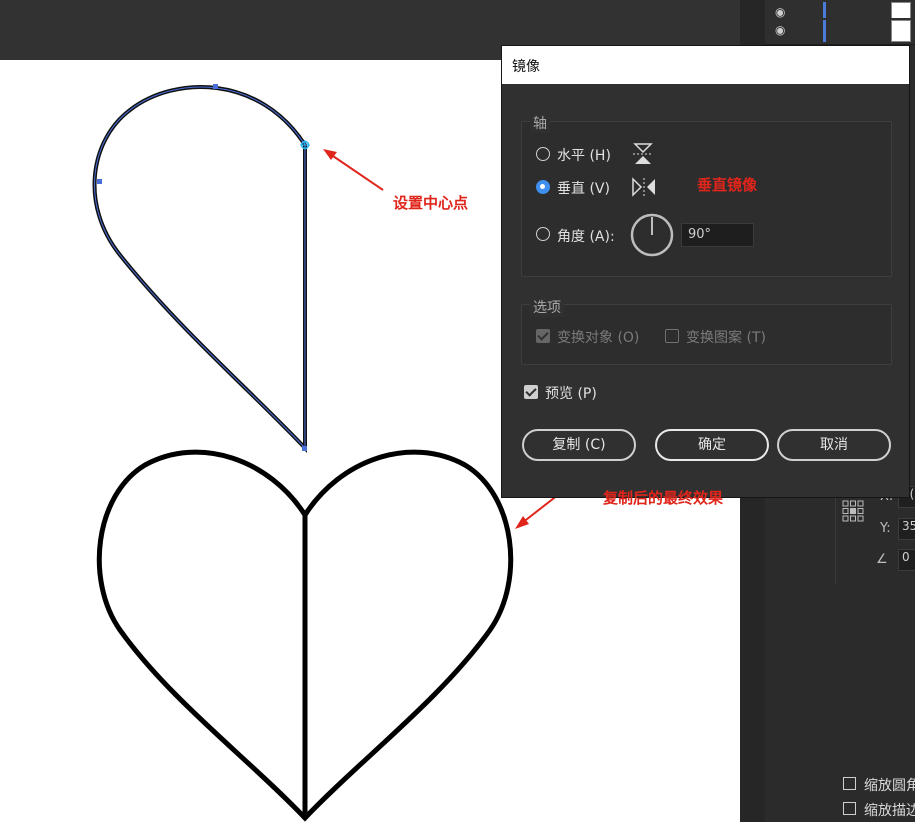  Describe the element at coordinates (717, 235) in the screenshot. I see `angle-input: 90°` at that location.